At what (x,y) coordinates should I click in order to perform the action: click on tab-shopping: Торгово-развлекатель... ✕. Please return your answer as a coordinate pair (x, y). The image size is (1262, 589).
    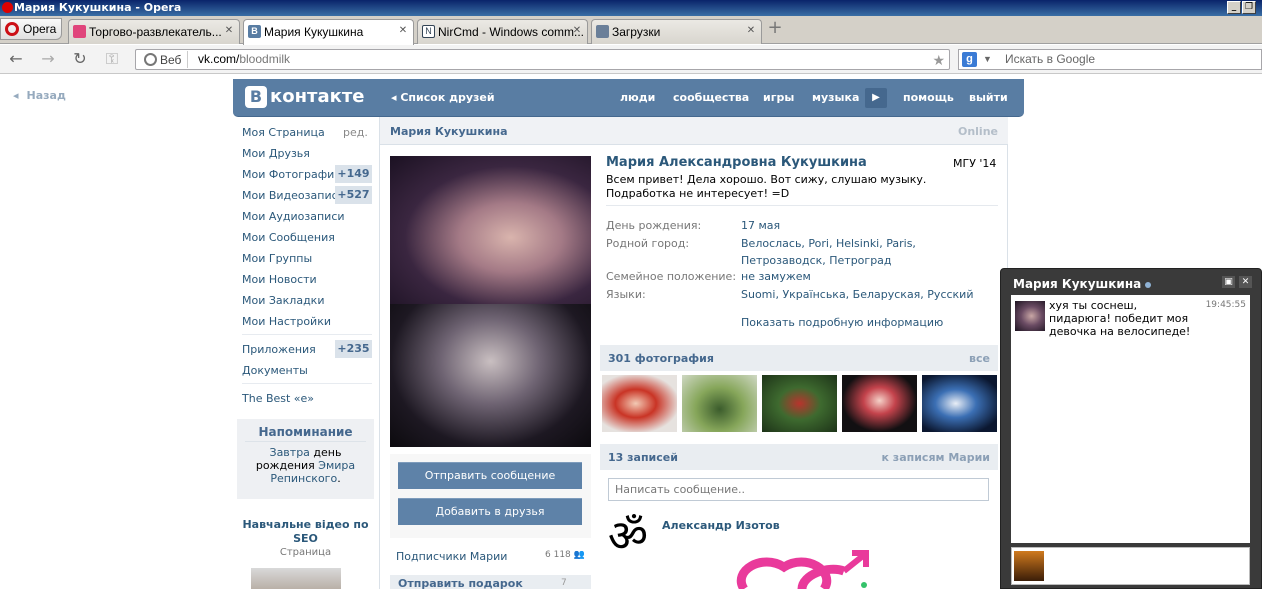
    Looking at the image, I should click on (154, 31).